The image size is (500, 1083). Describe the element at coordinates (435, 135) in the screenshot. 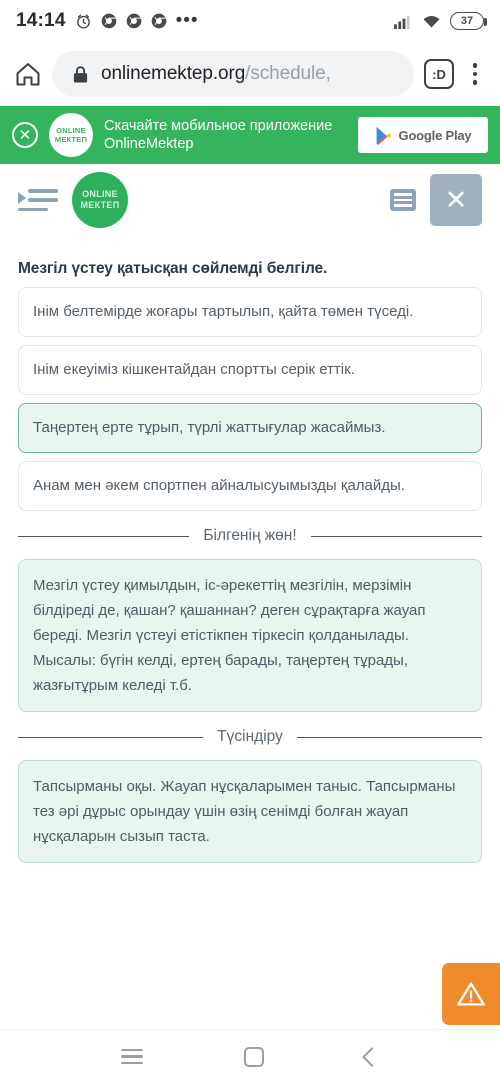

I see `google-play-label: Google Play` at that location.